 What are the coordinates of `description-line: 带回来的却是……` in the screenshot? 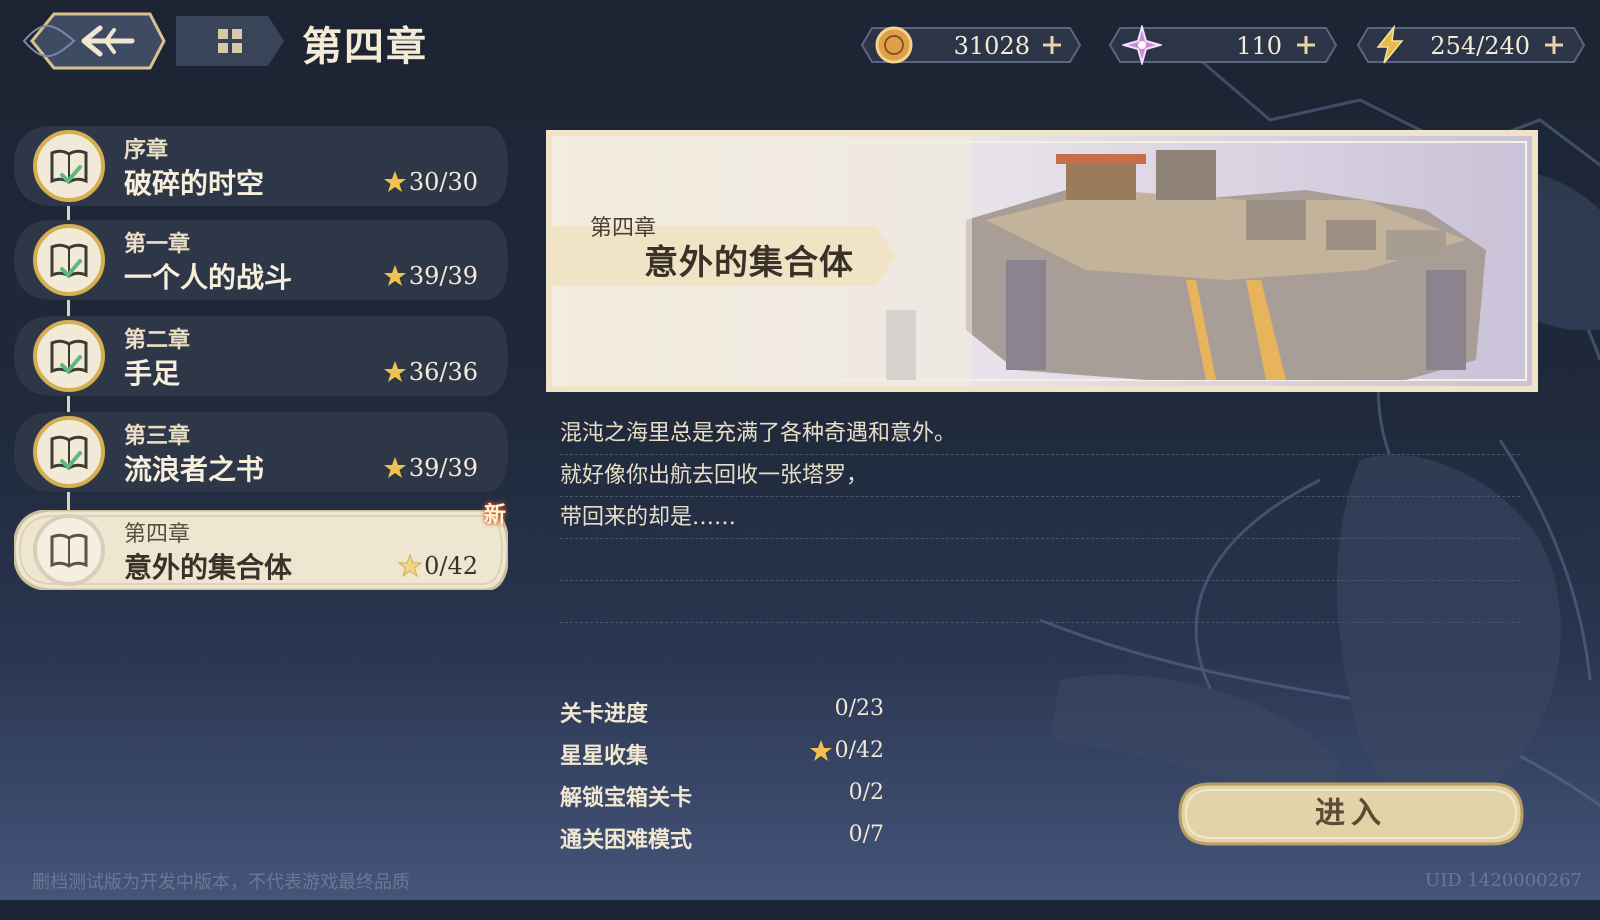 It's located at (1040, 518).